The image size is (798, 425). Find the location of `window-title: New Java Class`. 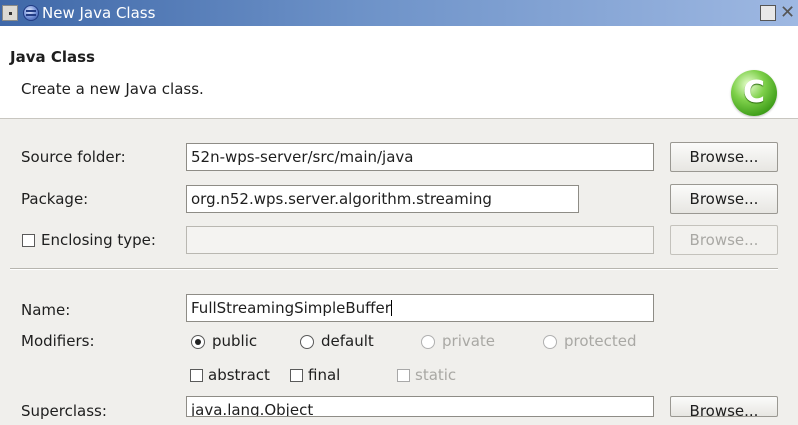

window-title: New Java Class is located at coordinates (99, 13).